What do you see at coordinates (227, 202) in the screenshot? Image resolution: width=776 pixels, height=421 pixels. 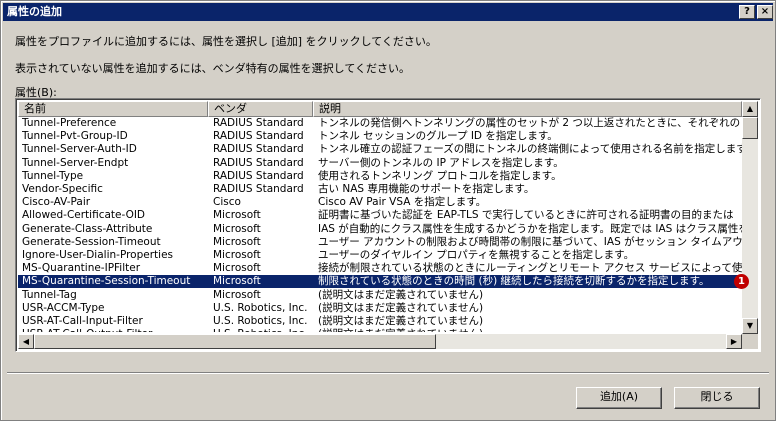 I see `cell-vendor: Cisco` at bounding box center [227, 202].